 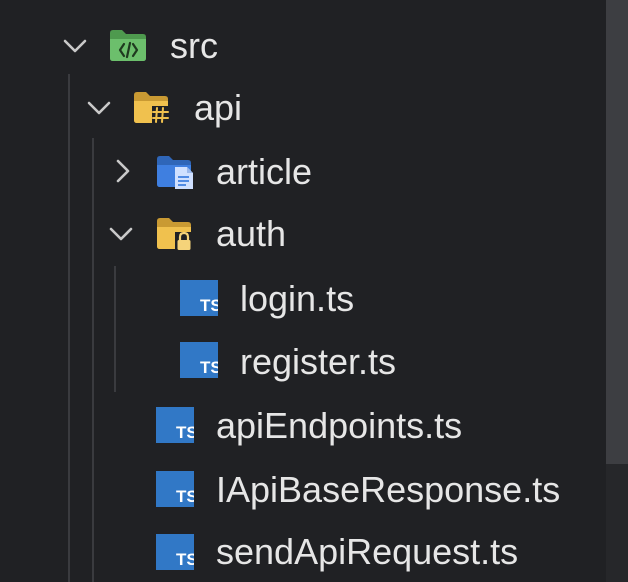 I want to click on tree-item-label: src, so click(x=194, y=45).